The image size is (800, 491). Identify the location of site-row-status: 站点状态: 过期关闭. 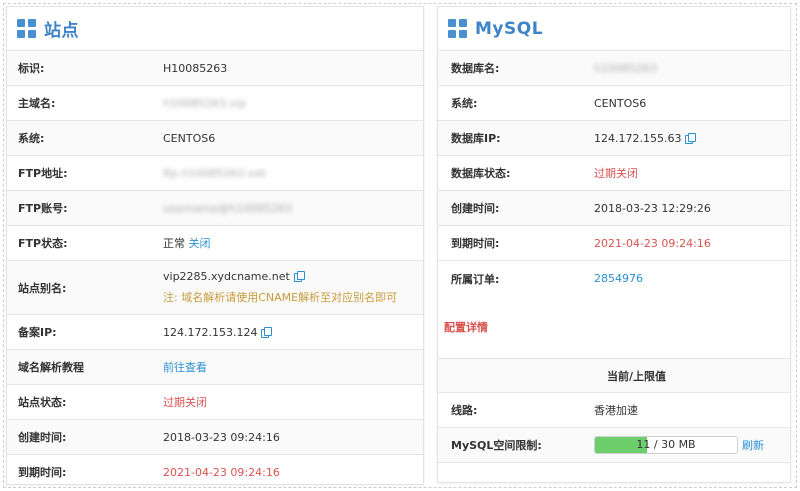
(215, 402).